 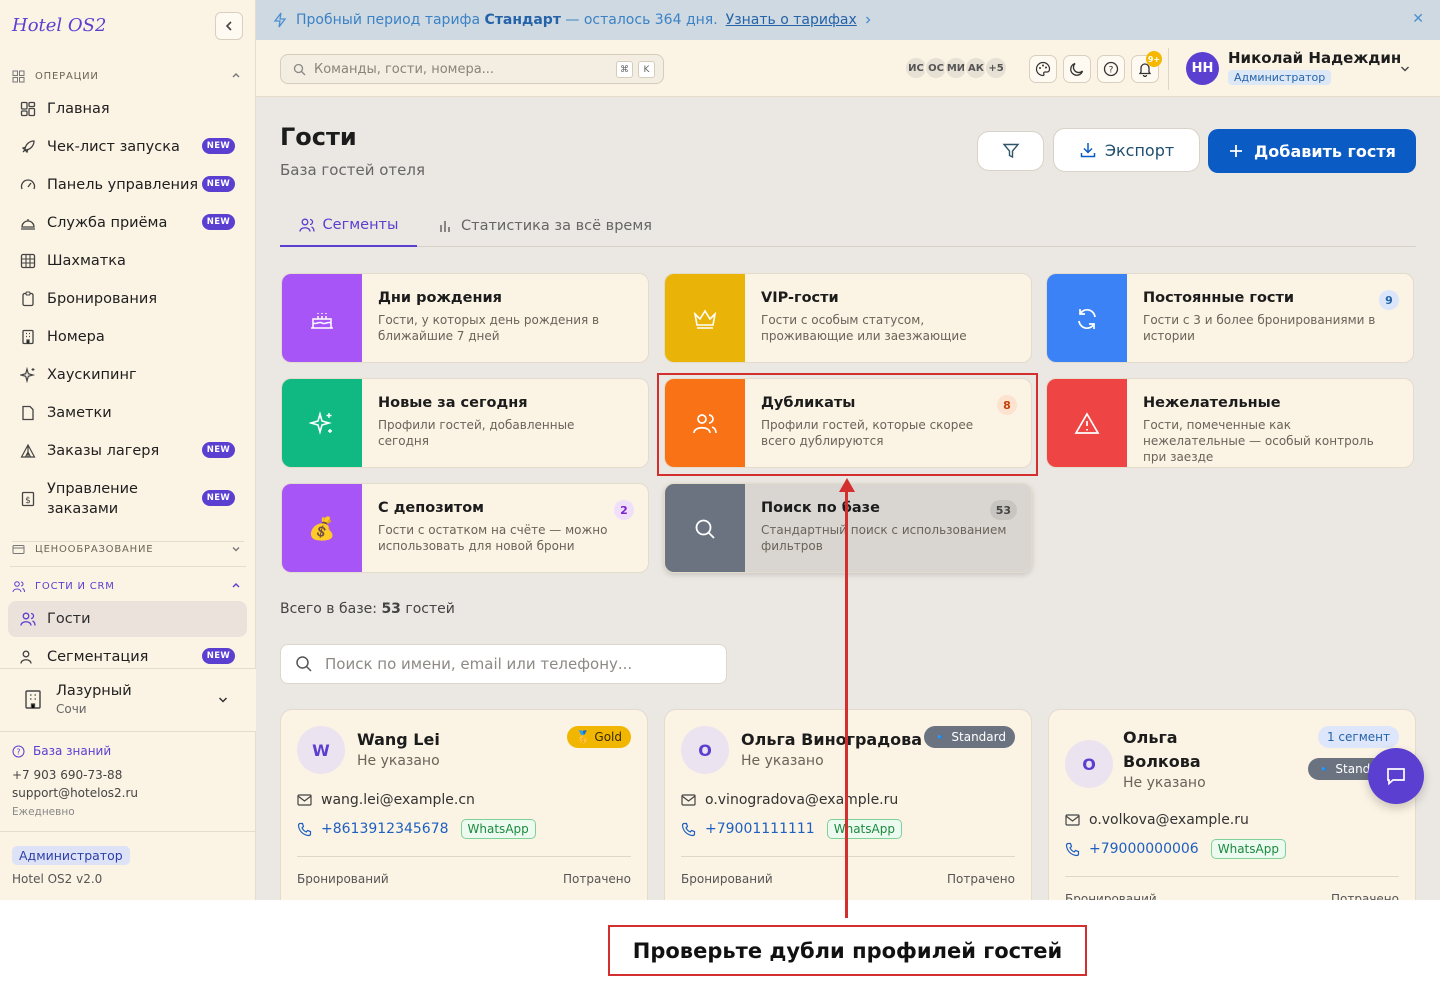 I want to click on help-icon: ?, so click(x=18, y=751).